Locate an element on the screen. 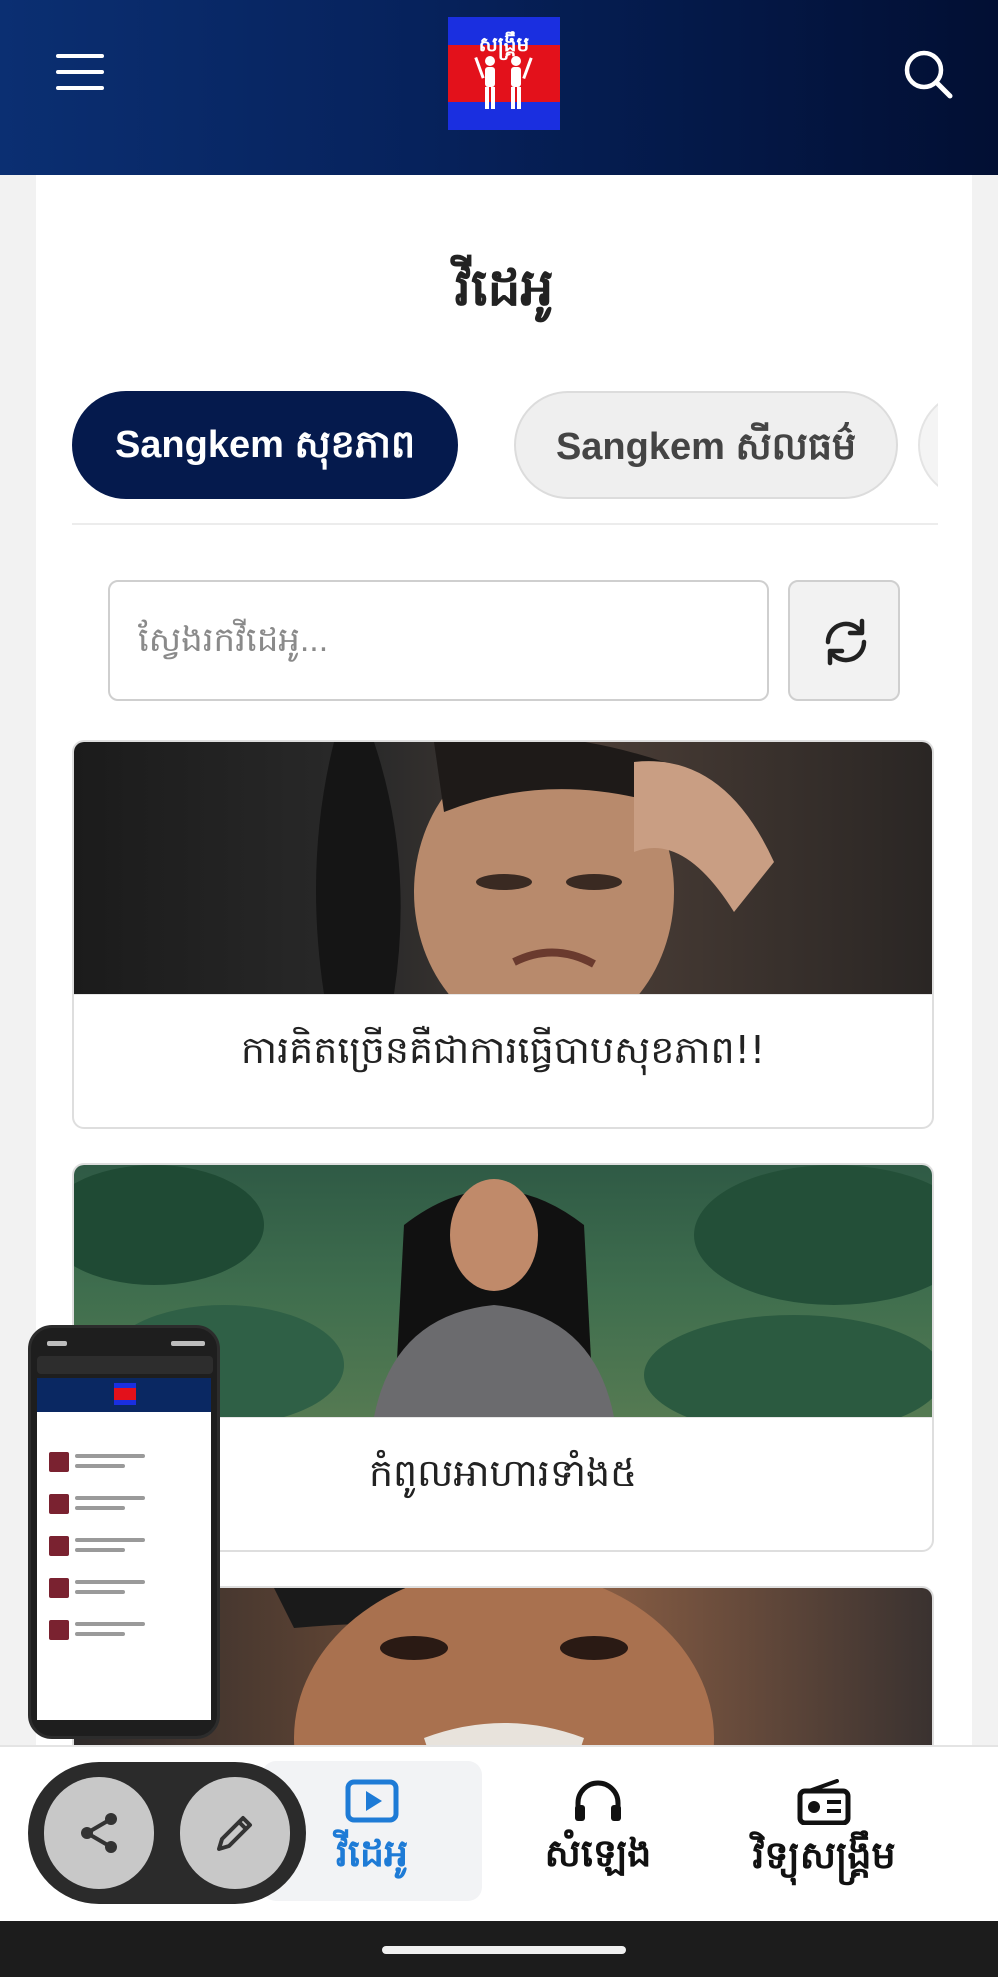 Image resolution: width=998 pixels, height=1977 pixels. tabs-divider is located at coordinates (505, 524).